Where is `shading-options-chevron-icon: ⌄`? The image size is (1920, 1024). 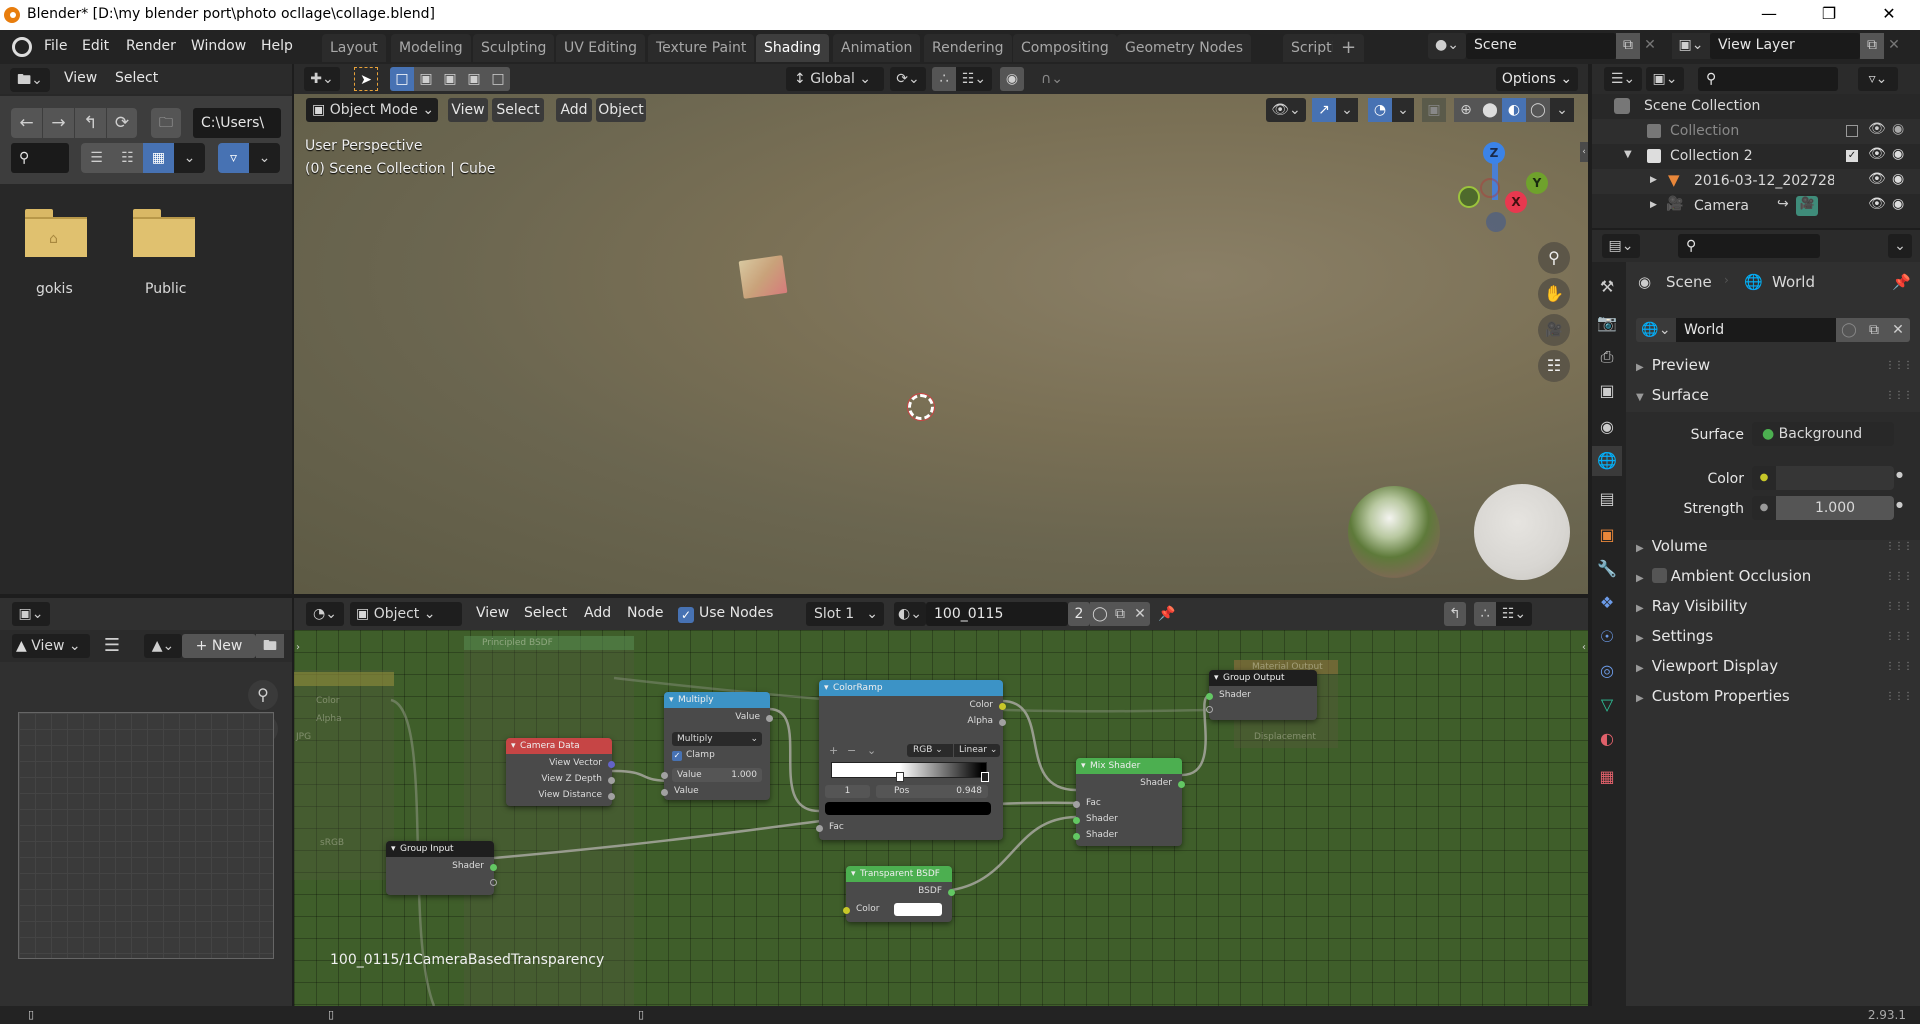 shading-options-chevron-icon: ⌄ is located at coordinates (1562, 110).